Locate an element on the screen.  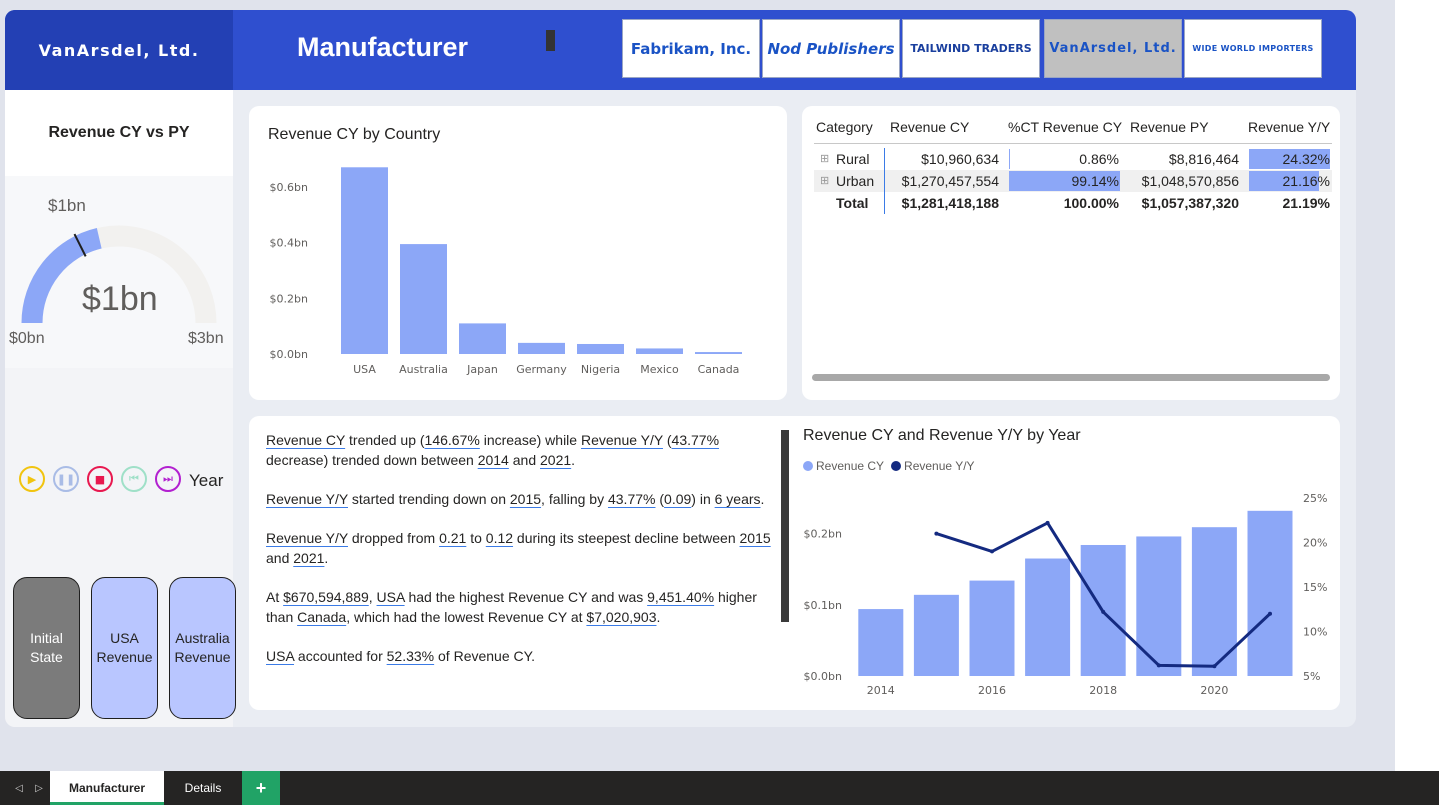
bookmark-label-line: State is located at coordinates (46, 657).